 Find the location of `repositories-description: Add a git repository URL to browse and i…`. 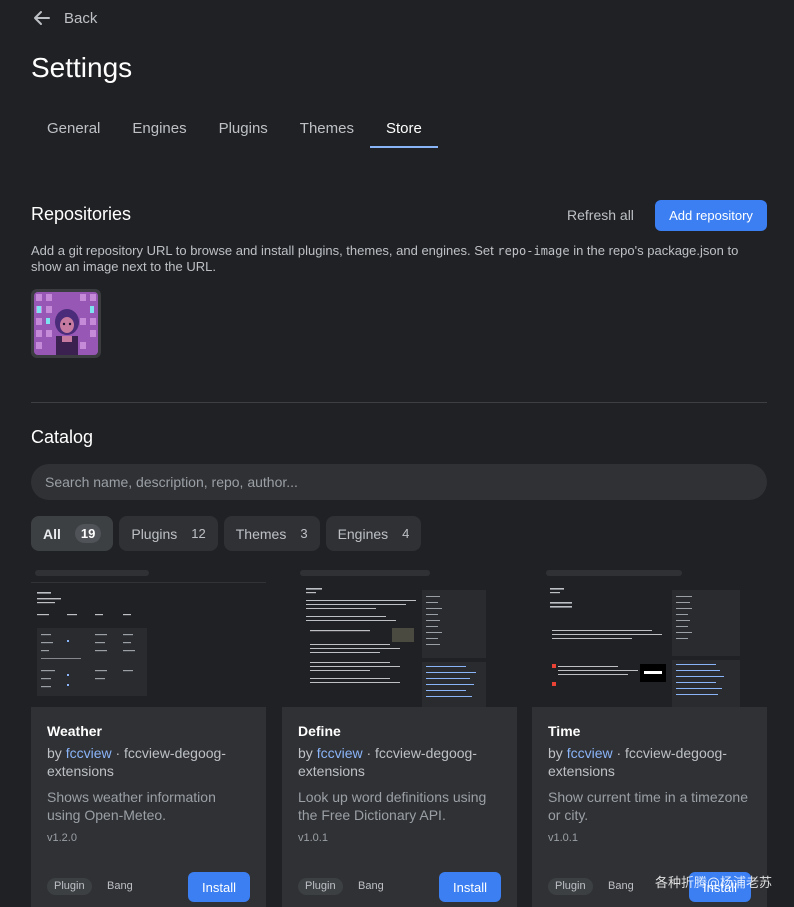

repositories-description: Add a git repository URL to browse and i… is located at coordinates (385, 258).